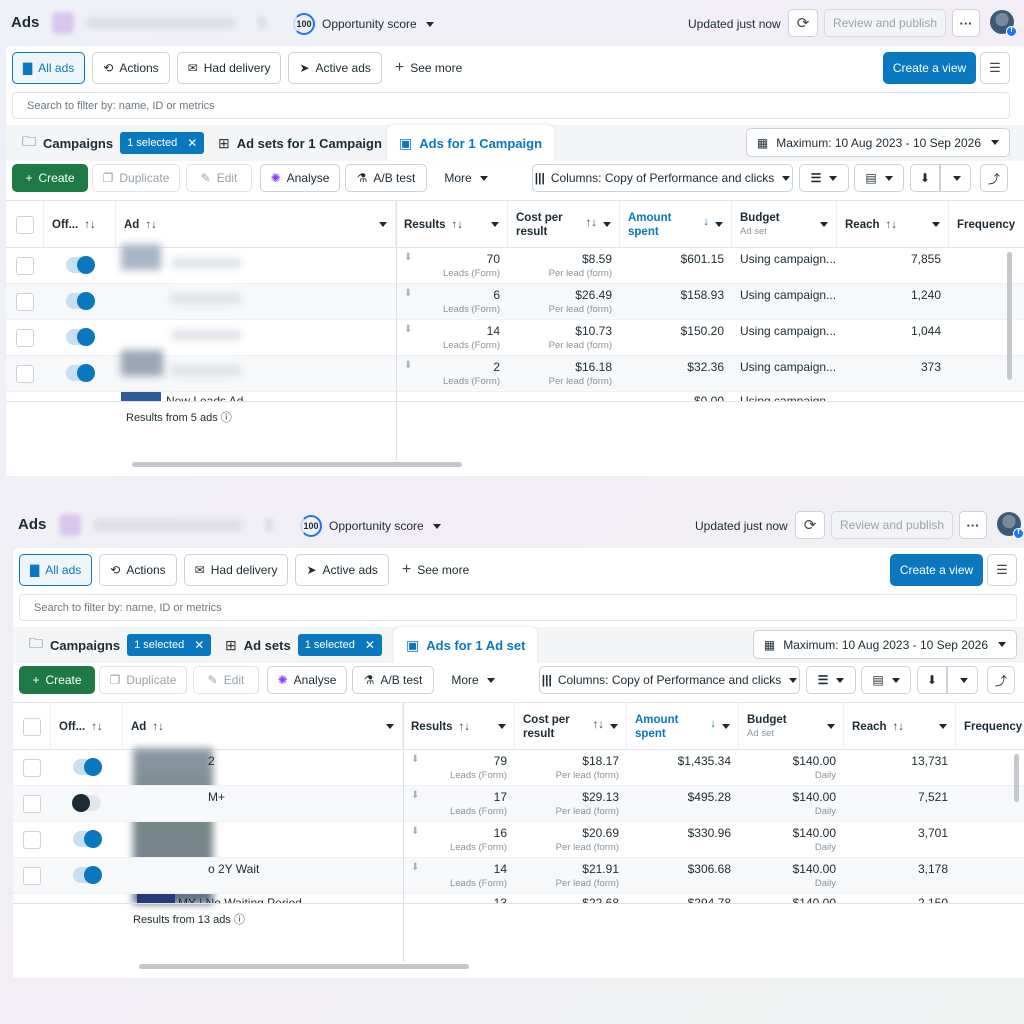 The height and width of the screenshot is (1024, 1024). I want to click on header-results: Results ↑↓, so click(459, 726).